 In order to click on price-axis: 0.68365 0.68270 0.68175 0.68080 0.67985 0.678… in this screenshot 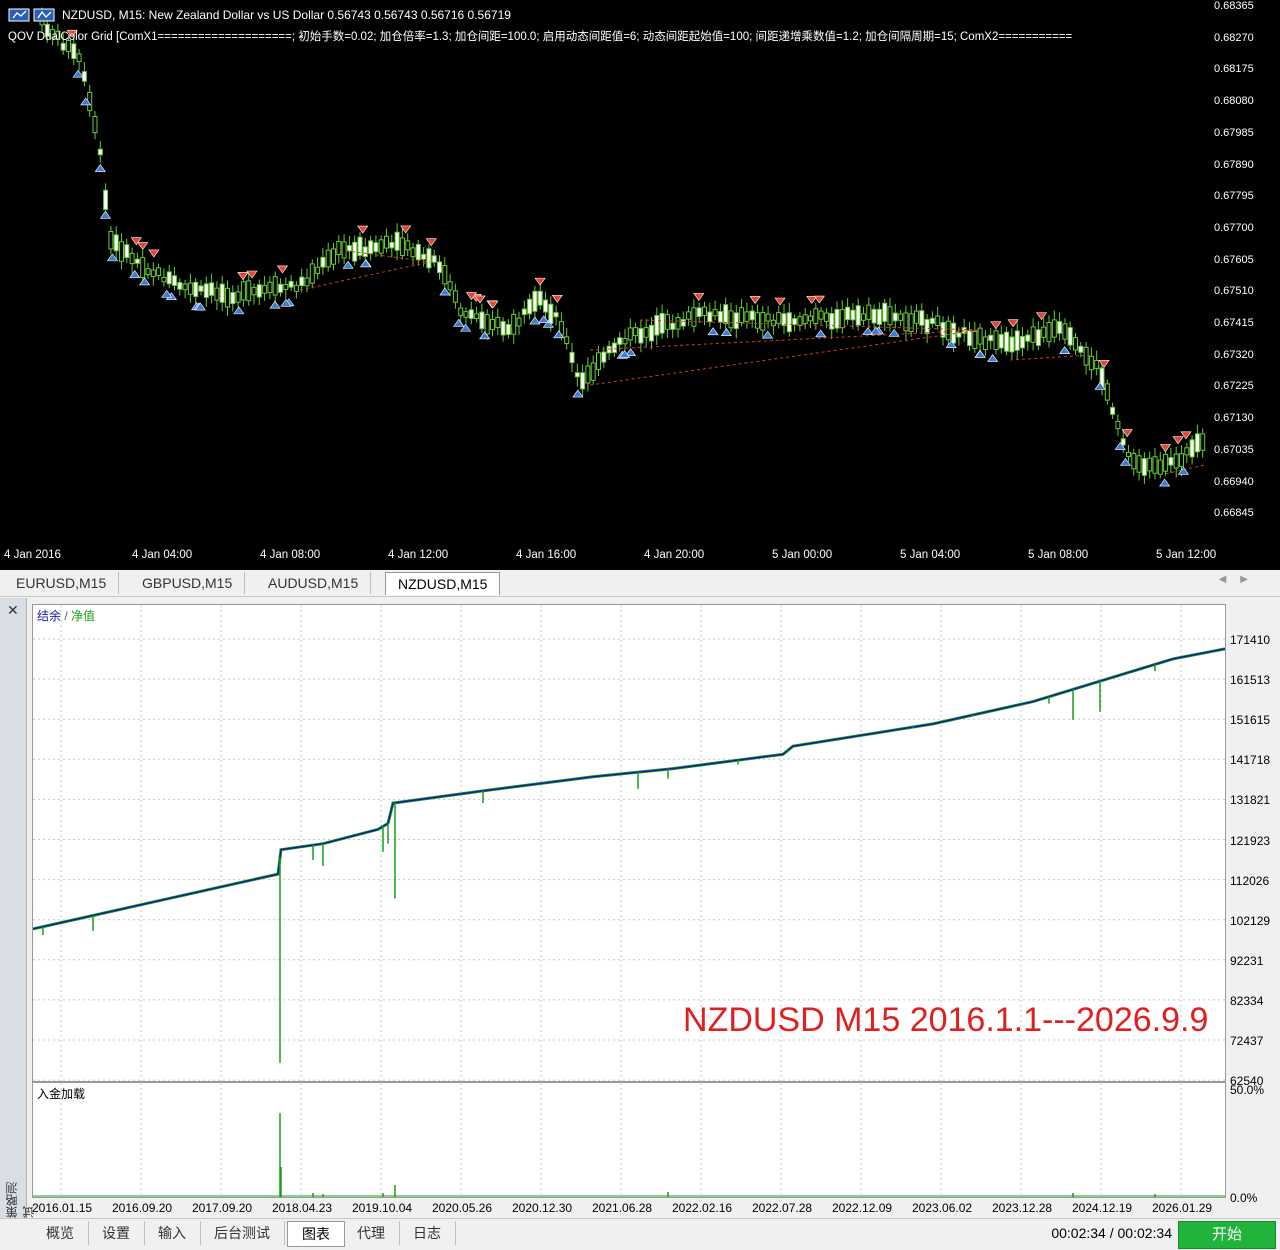, I will do `click(1245, 272)`.